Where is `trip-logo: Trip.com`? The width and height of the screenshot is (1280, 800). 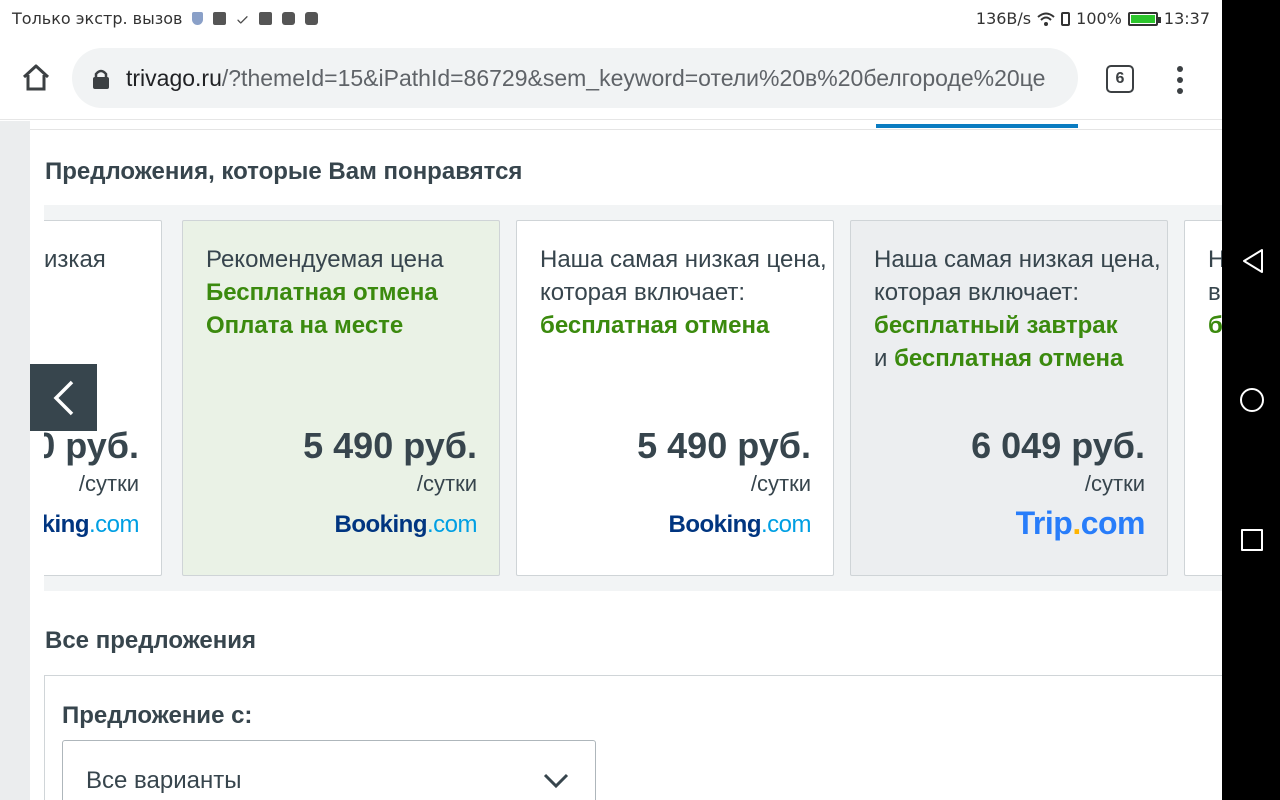
trip-logo: Trip.com is located at coordinates (1080, 523).